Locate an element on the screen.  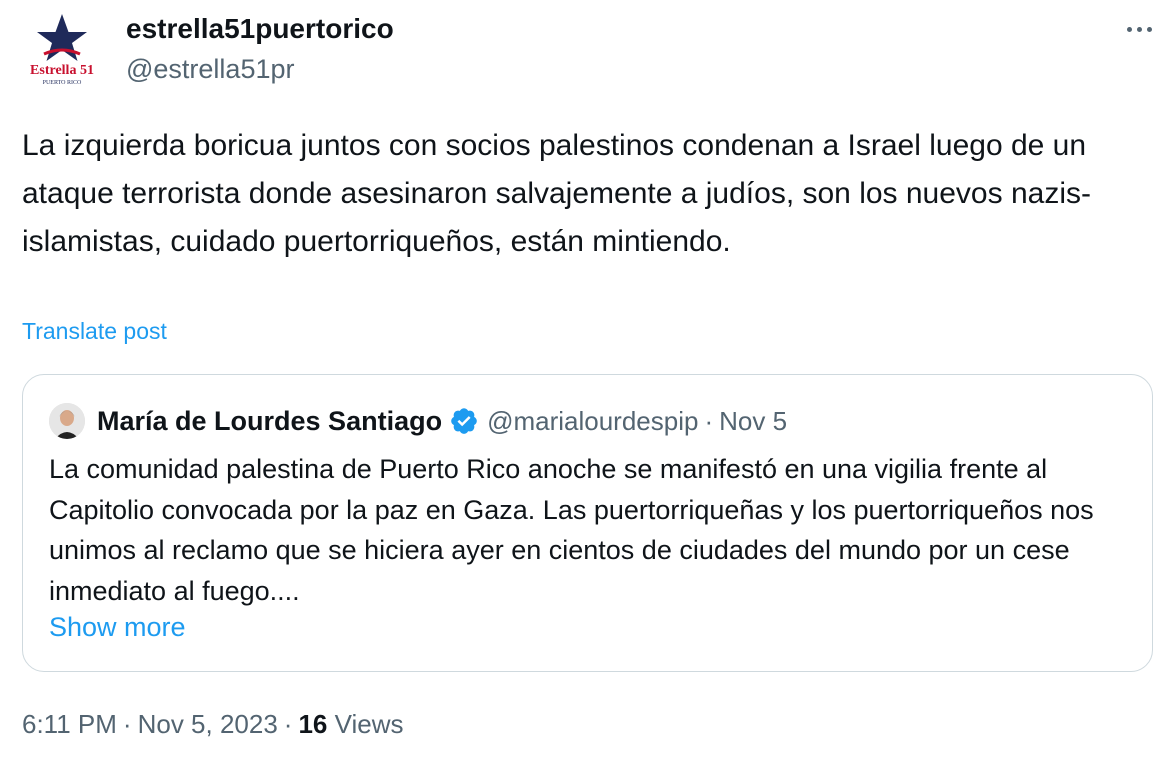
post-date: Nov 5, 2023 is located at coordinates (208, 724).